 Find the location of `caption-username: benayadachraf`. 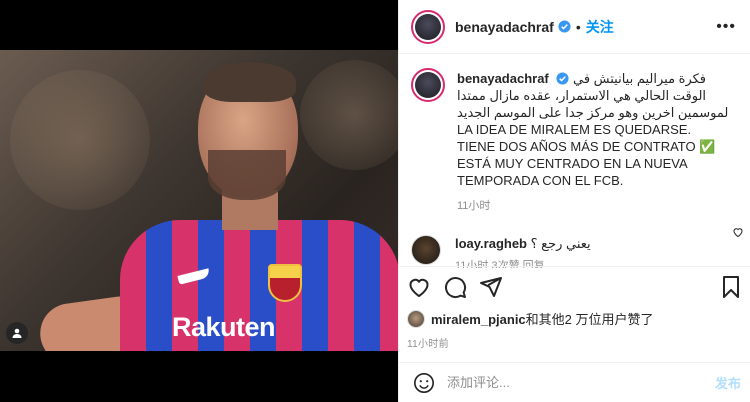

caption-username: benayadachraf is located at coordinates (503, 78).